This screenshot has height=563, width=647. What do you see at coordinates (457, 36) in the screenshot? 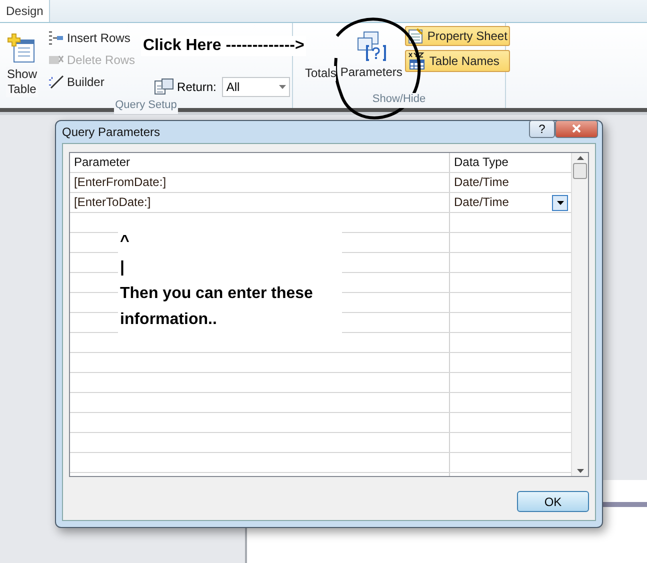
I see `property-sheet-button: Property Sheet` at bounding box center [457, 36].